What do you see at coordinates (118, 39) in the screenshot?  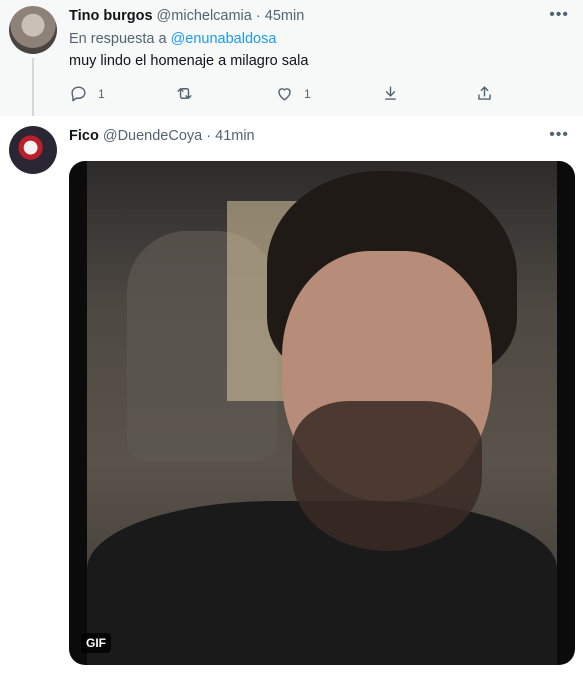 I see `reply-prefix: En respuesta a` at bounding box center [118, 39].